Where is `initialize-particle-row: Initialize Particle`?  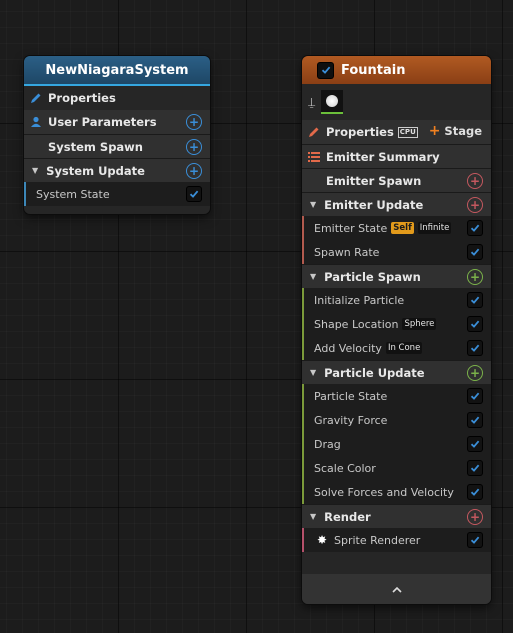 initialize-particle-row: Initialize Particle is located at coordinates (396, 300).